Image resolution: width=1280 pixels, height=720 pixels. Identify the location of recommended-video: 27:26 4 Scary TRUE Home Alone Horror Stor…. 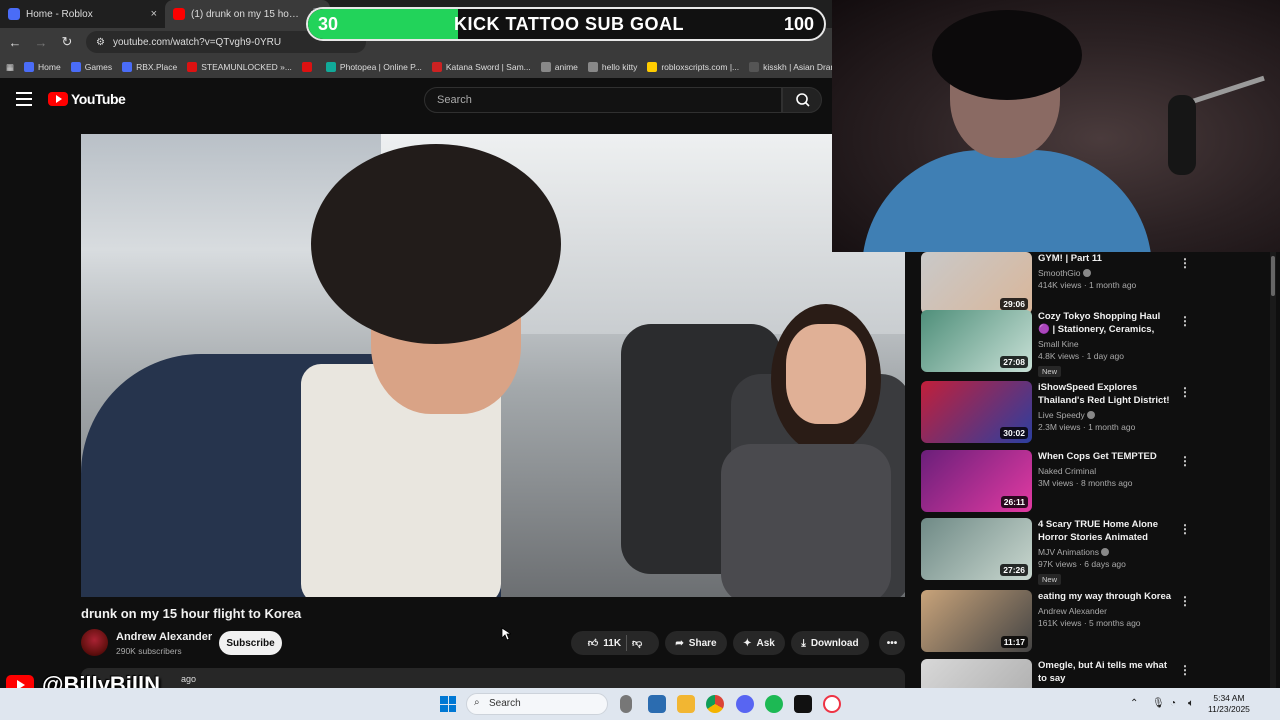
(1091, 551).